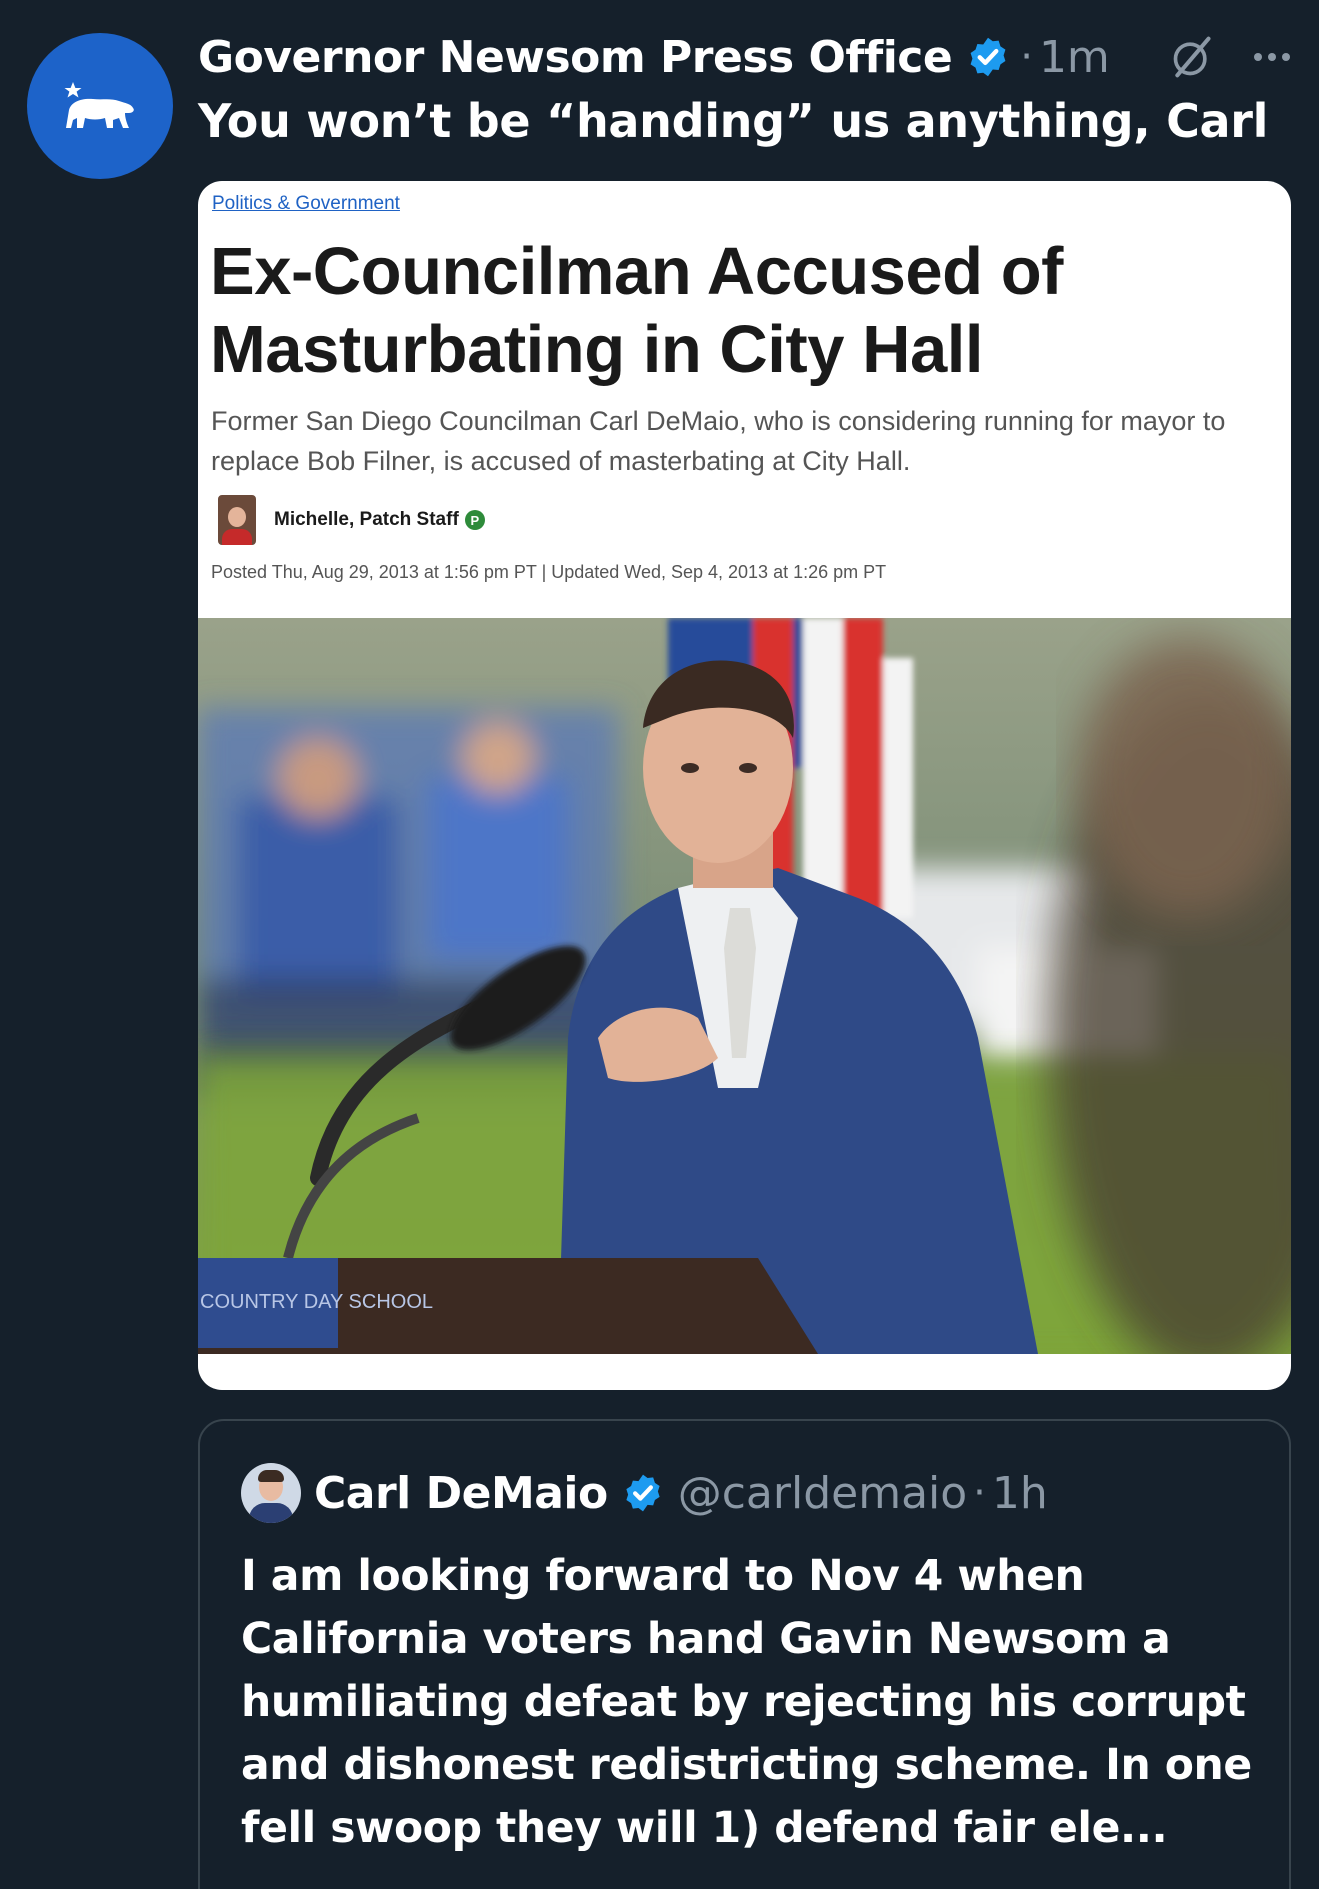  Describe the element at coordinates (733, 121) in the screenshot. I see `post-text: You won’t be “handing” us anything, Carl` at that location.